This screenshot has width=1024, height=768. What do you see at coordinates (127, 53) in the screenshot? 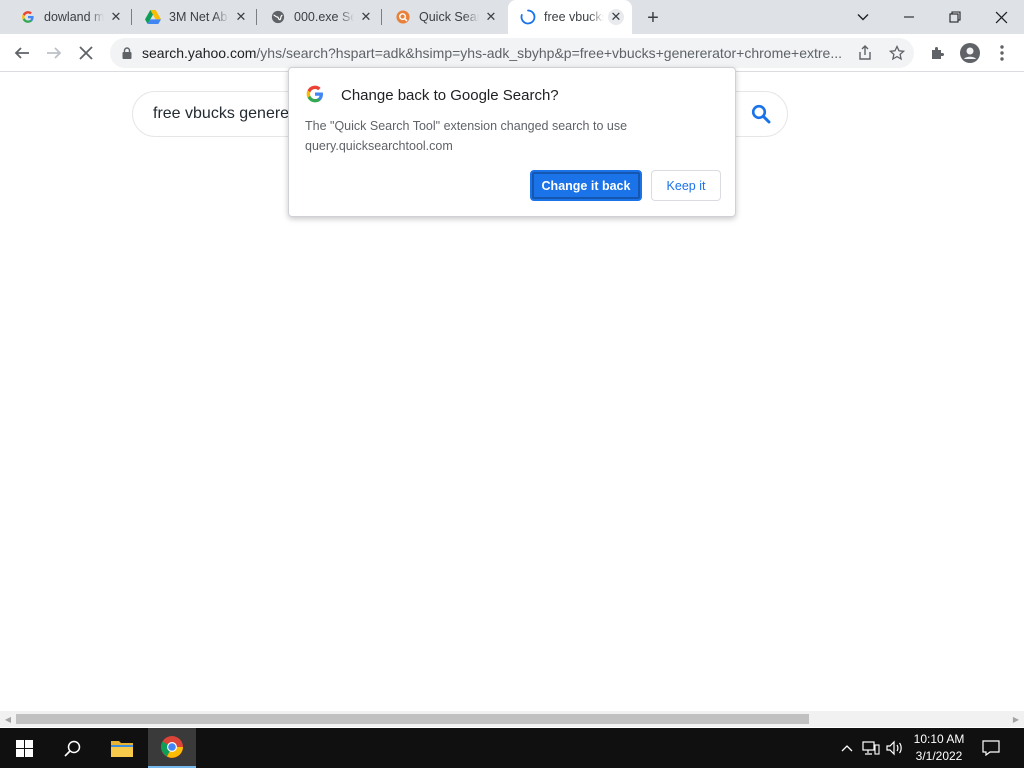
I see `lock-icon` at bounding box center [127, 53].